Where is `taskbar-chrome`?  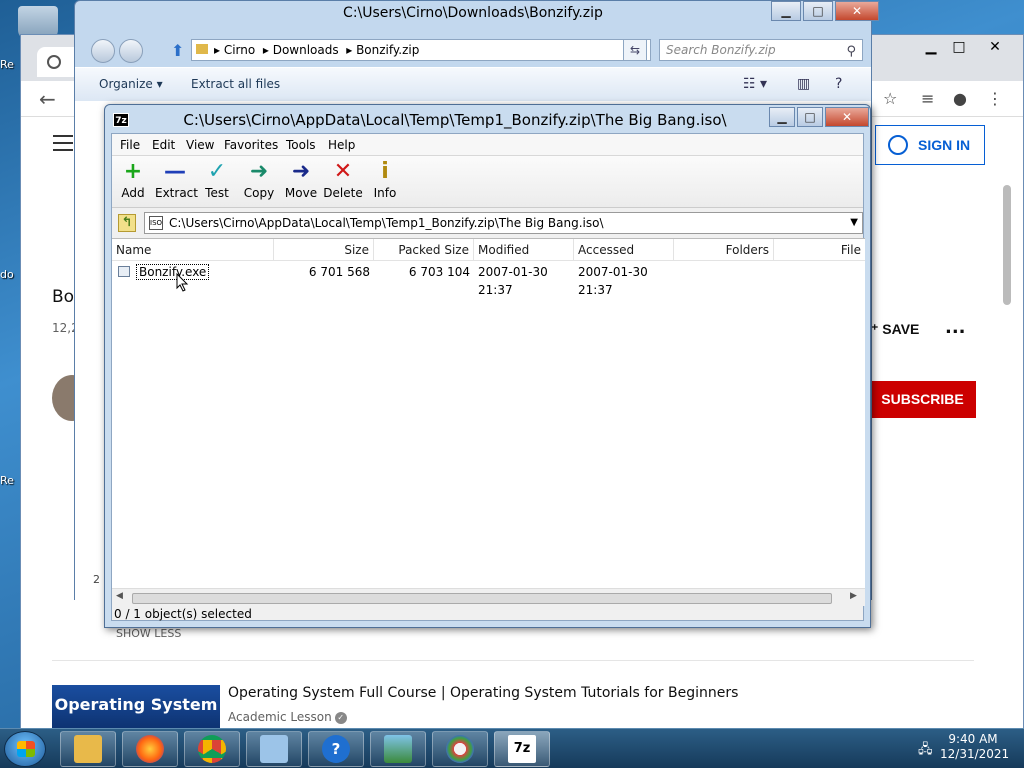
taskbar-chrome is located at coordinates (212, 749).